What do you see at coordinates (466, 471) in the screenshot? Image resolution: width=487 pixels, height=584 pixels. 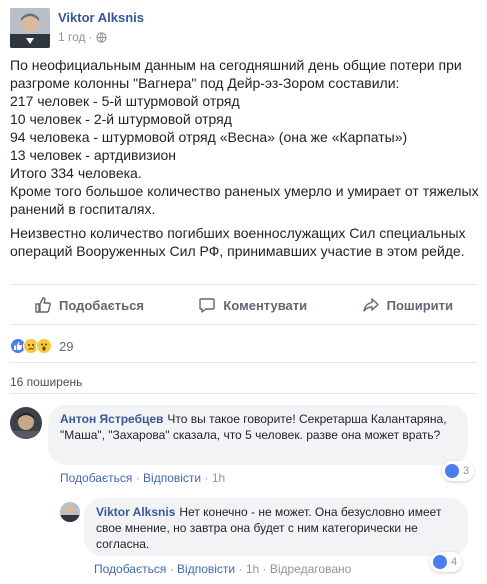 I see `comment-reaction-count: 3` at bounding box center [466, 471].